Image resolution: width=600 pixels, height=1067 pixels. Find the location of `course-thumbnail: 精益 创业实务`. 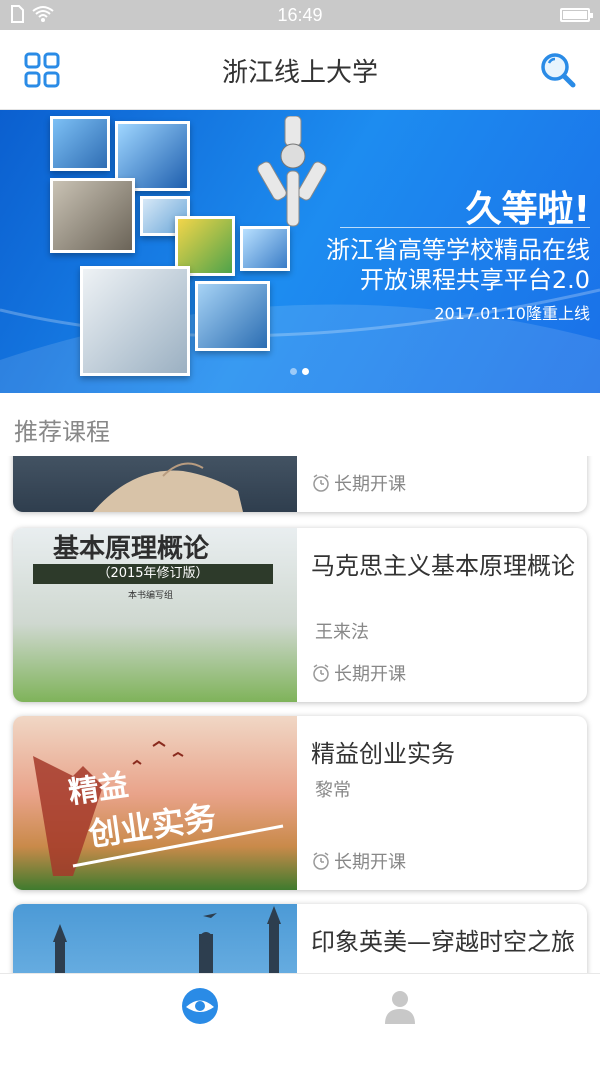

course-thumbnail: 精益 创业实务 is located at coordinates (155, 803).